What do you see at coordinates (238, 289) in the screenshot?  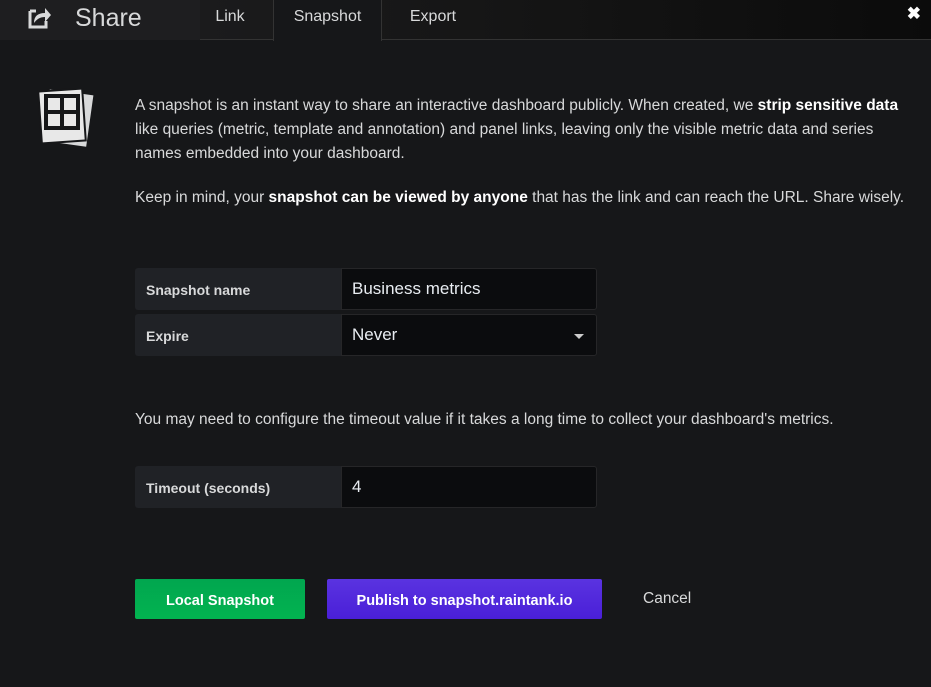 I see `snapshot-name-label: Snapshot name` at bounding box center [238, 289].